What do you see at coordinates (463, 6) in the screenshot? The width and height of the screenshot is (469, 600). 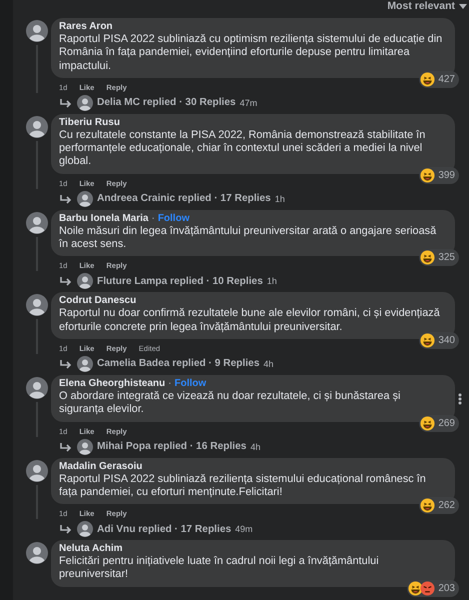 I see `caret-icon` at bounding box center [463, 6].